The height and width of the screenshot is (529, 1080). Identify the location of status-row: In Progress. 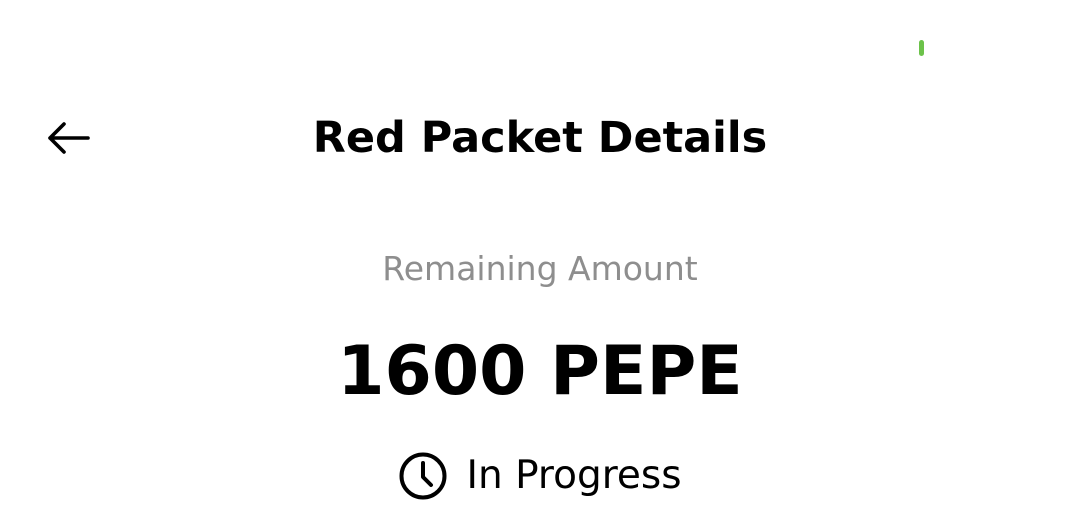
(540, 476).